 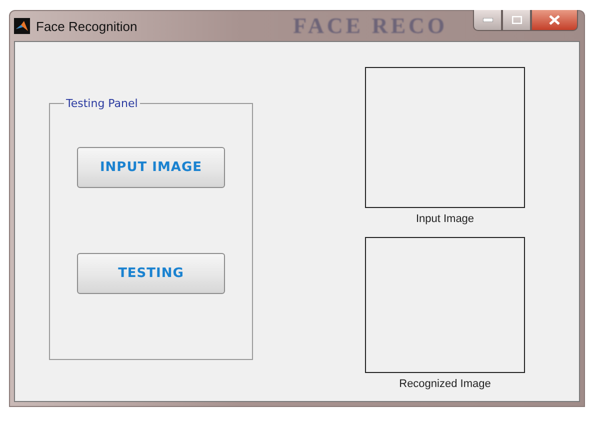 I want to click on minimize-button, so click(x=487, y=20).